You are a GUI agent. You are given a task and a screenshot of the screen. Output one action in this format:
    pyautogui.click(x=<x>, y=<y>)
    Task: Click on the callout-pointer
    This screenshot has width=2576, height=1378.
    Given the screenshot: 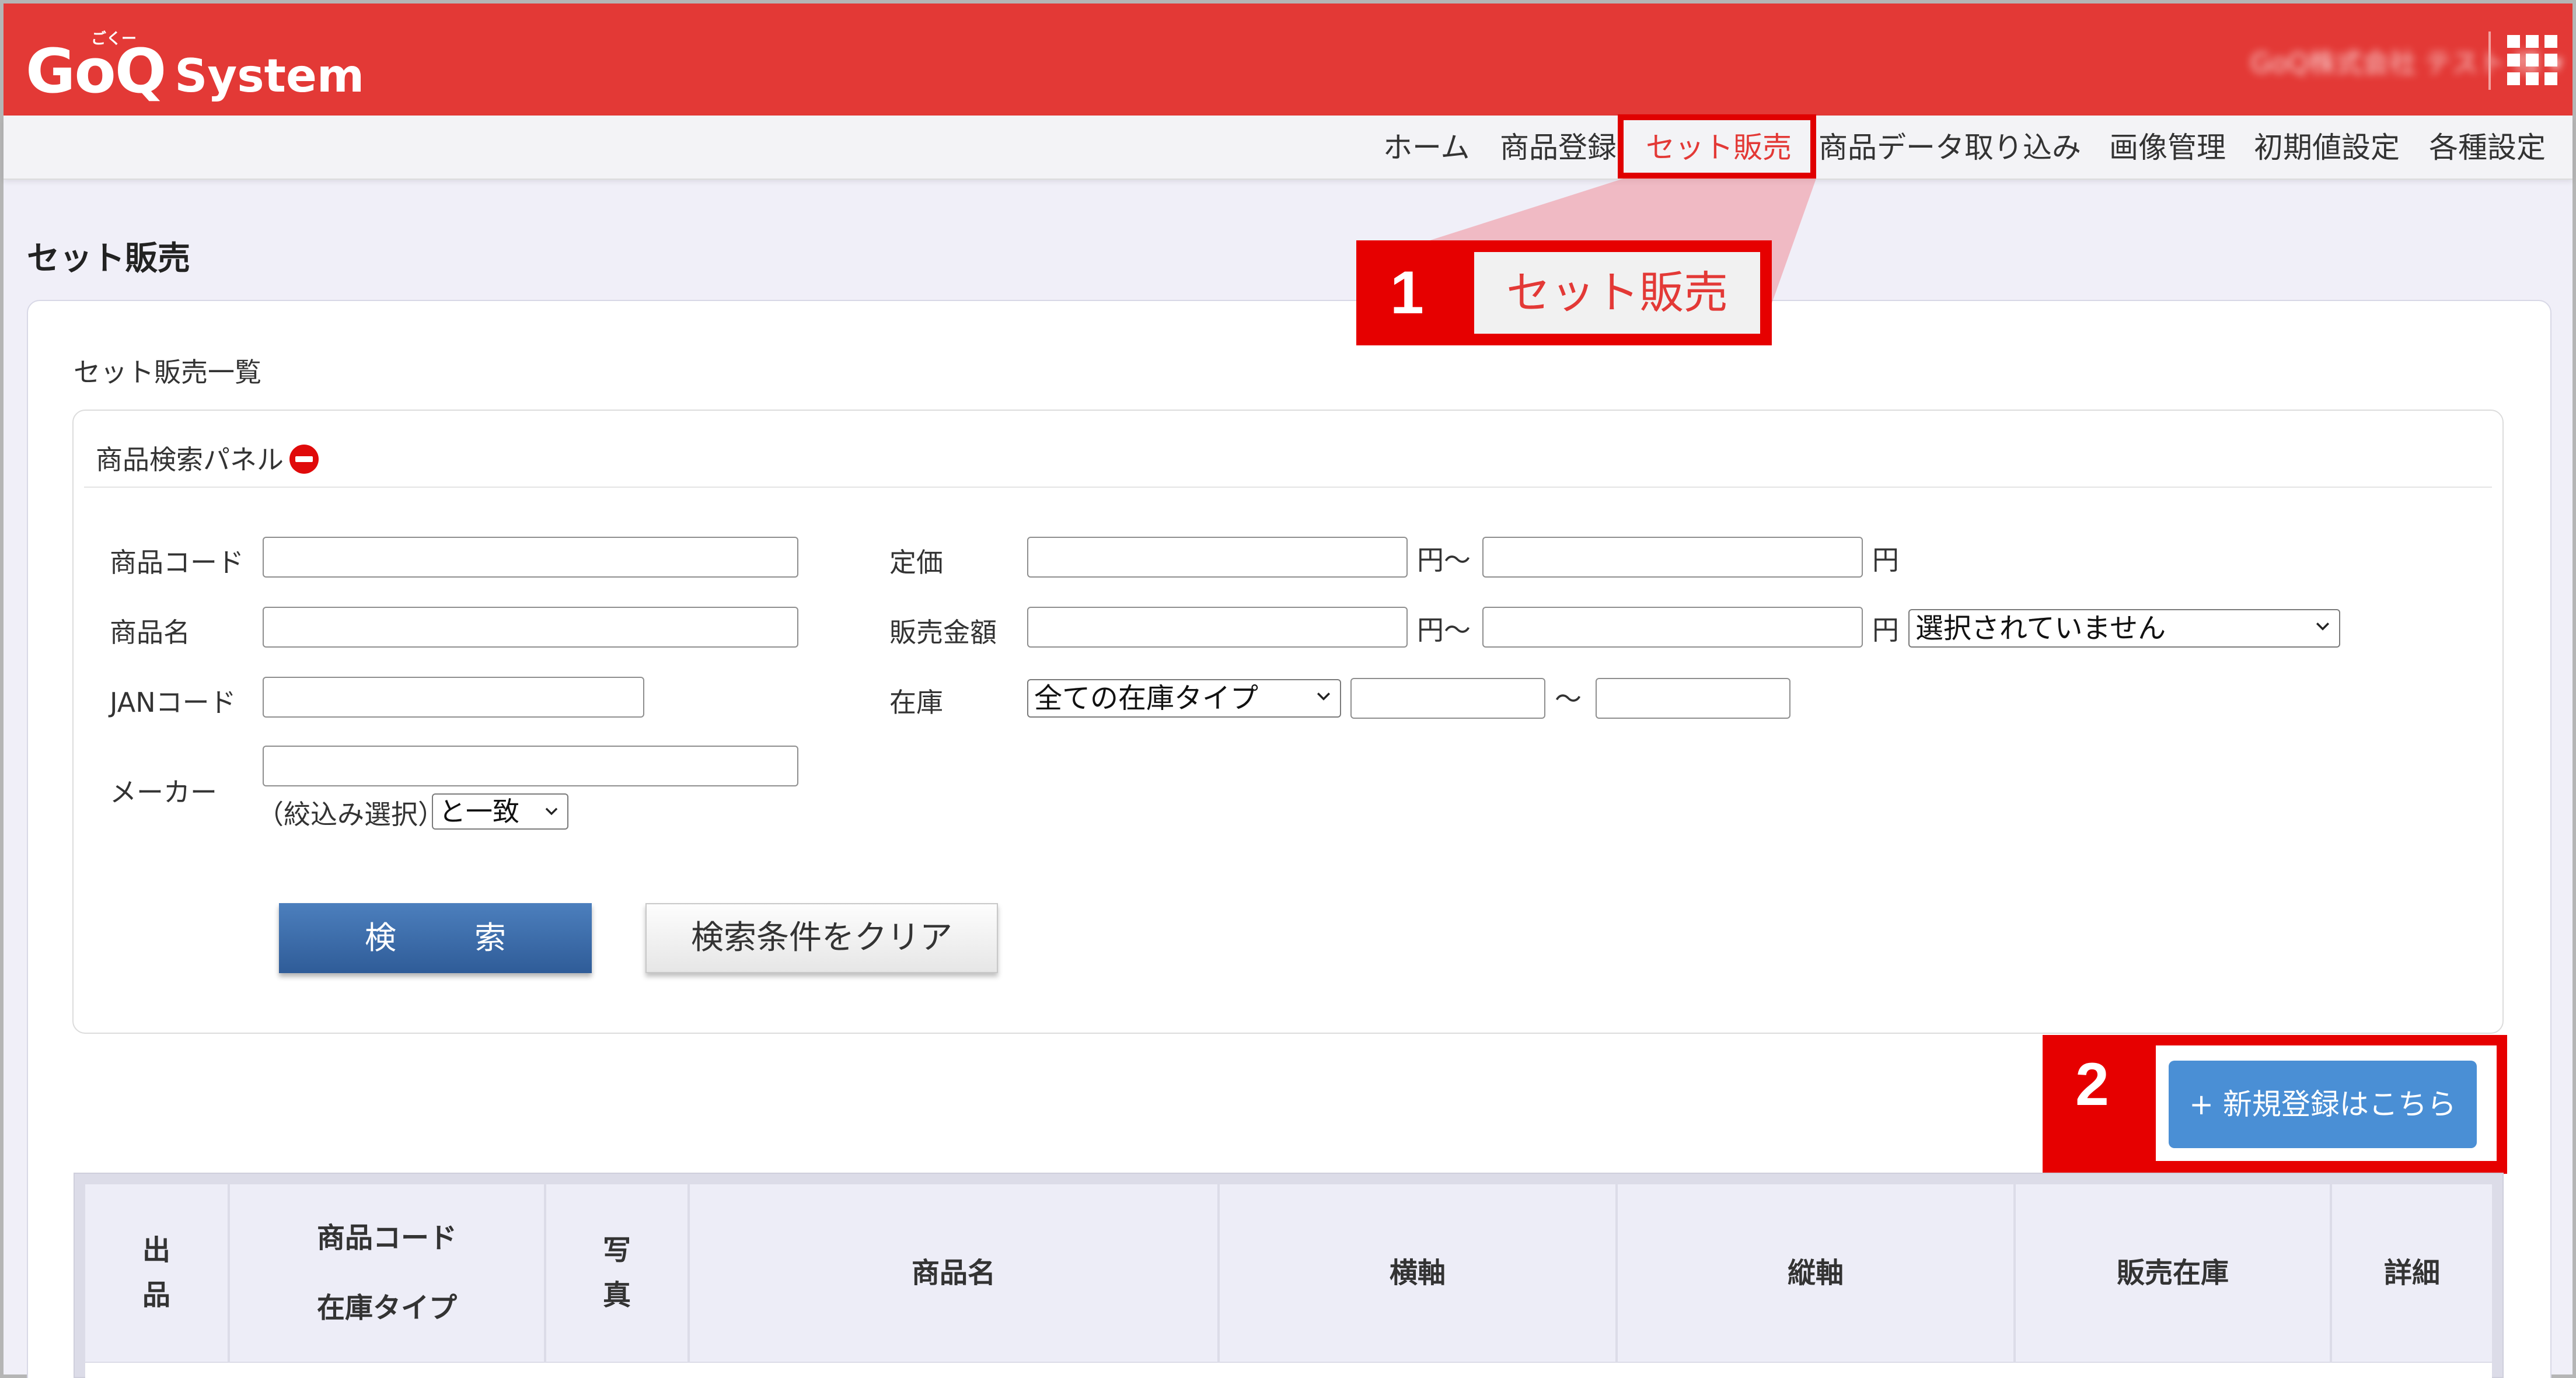 What is the action you would take?
    pyautogui.click(x=1623, y=241)
    